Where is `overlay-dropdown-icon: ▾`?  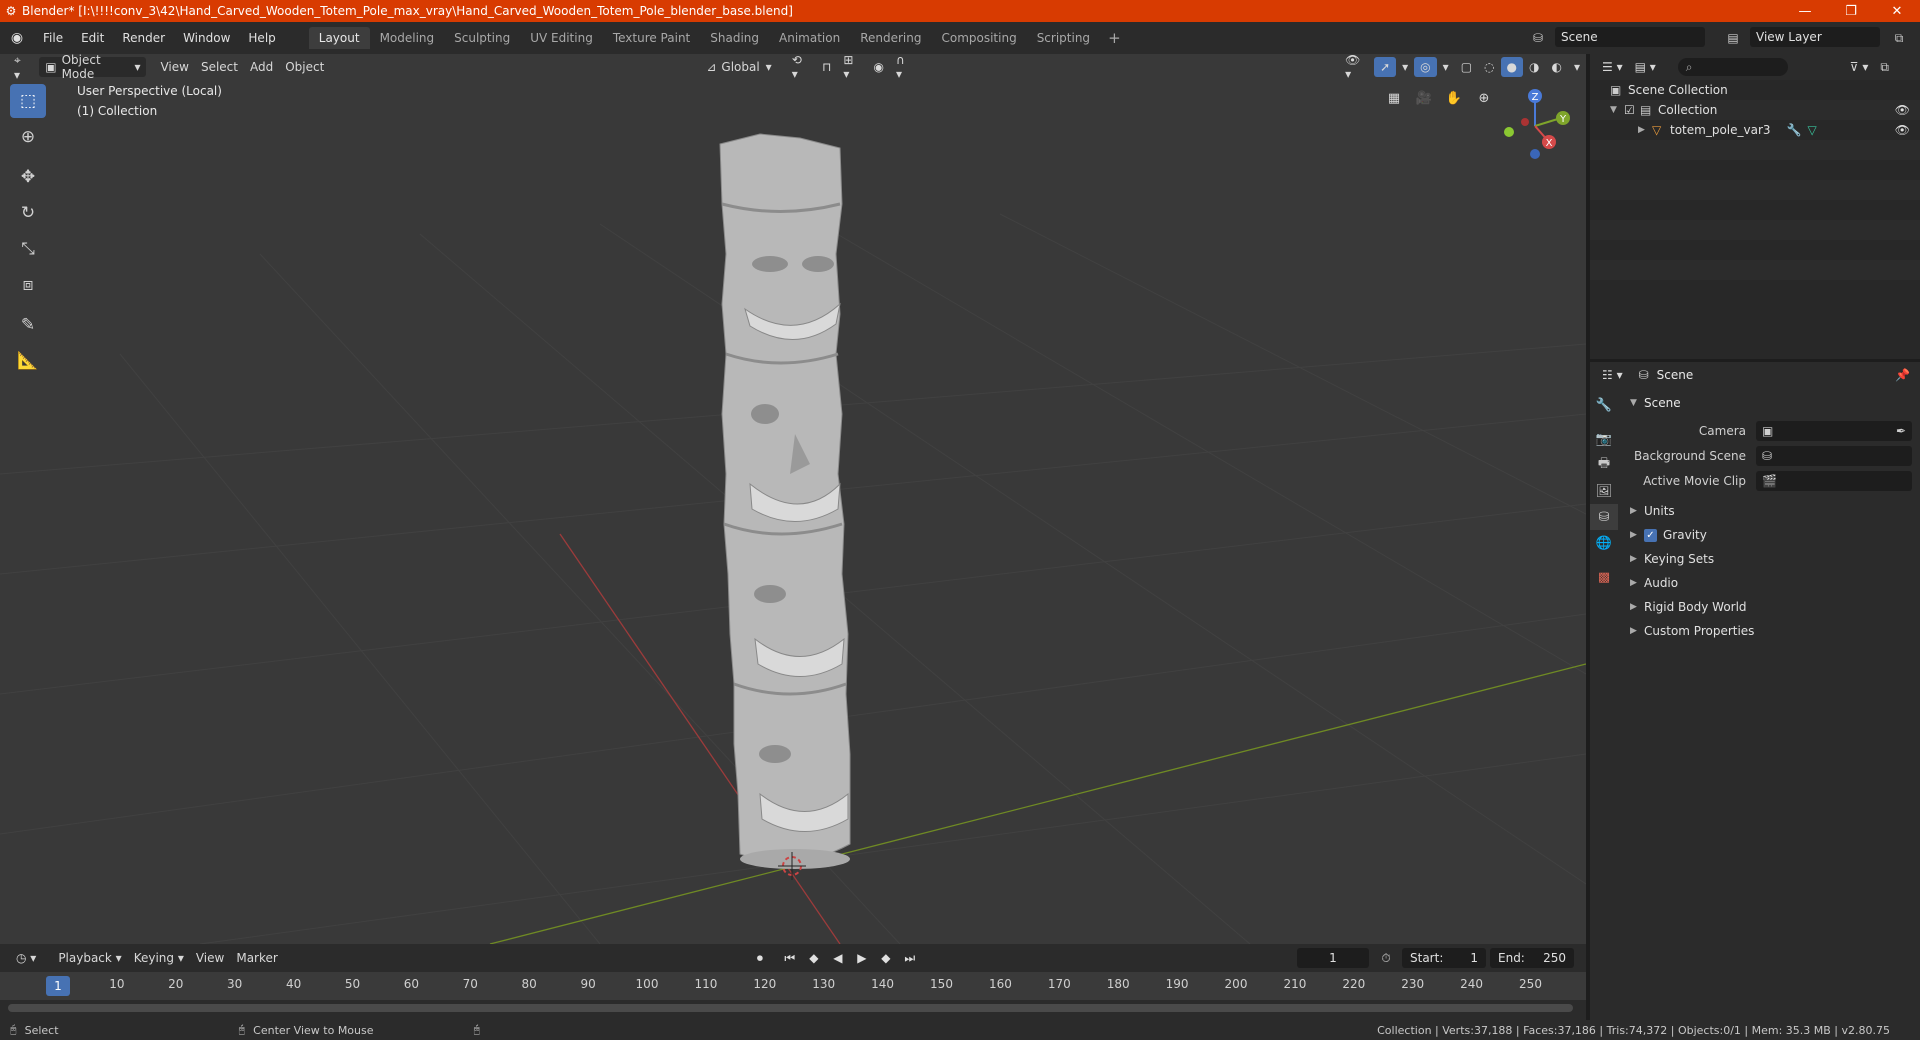 overlay-dropdown-icon: ▾ is located at coordinates (1446, 67).